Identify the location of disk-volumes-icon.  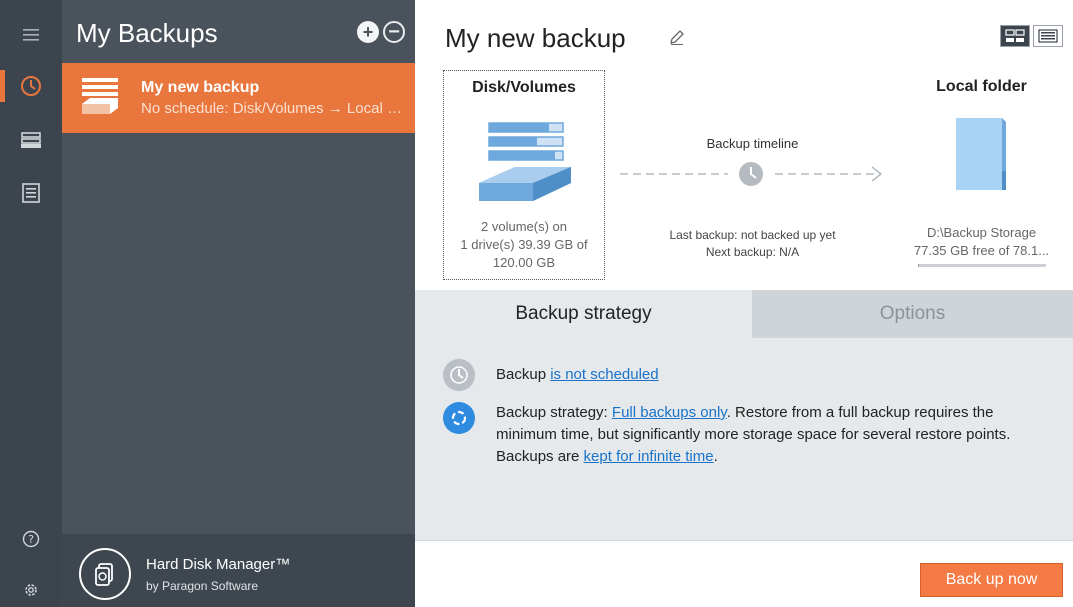
(525, 161).